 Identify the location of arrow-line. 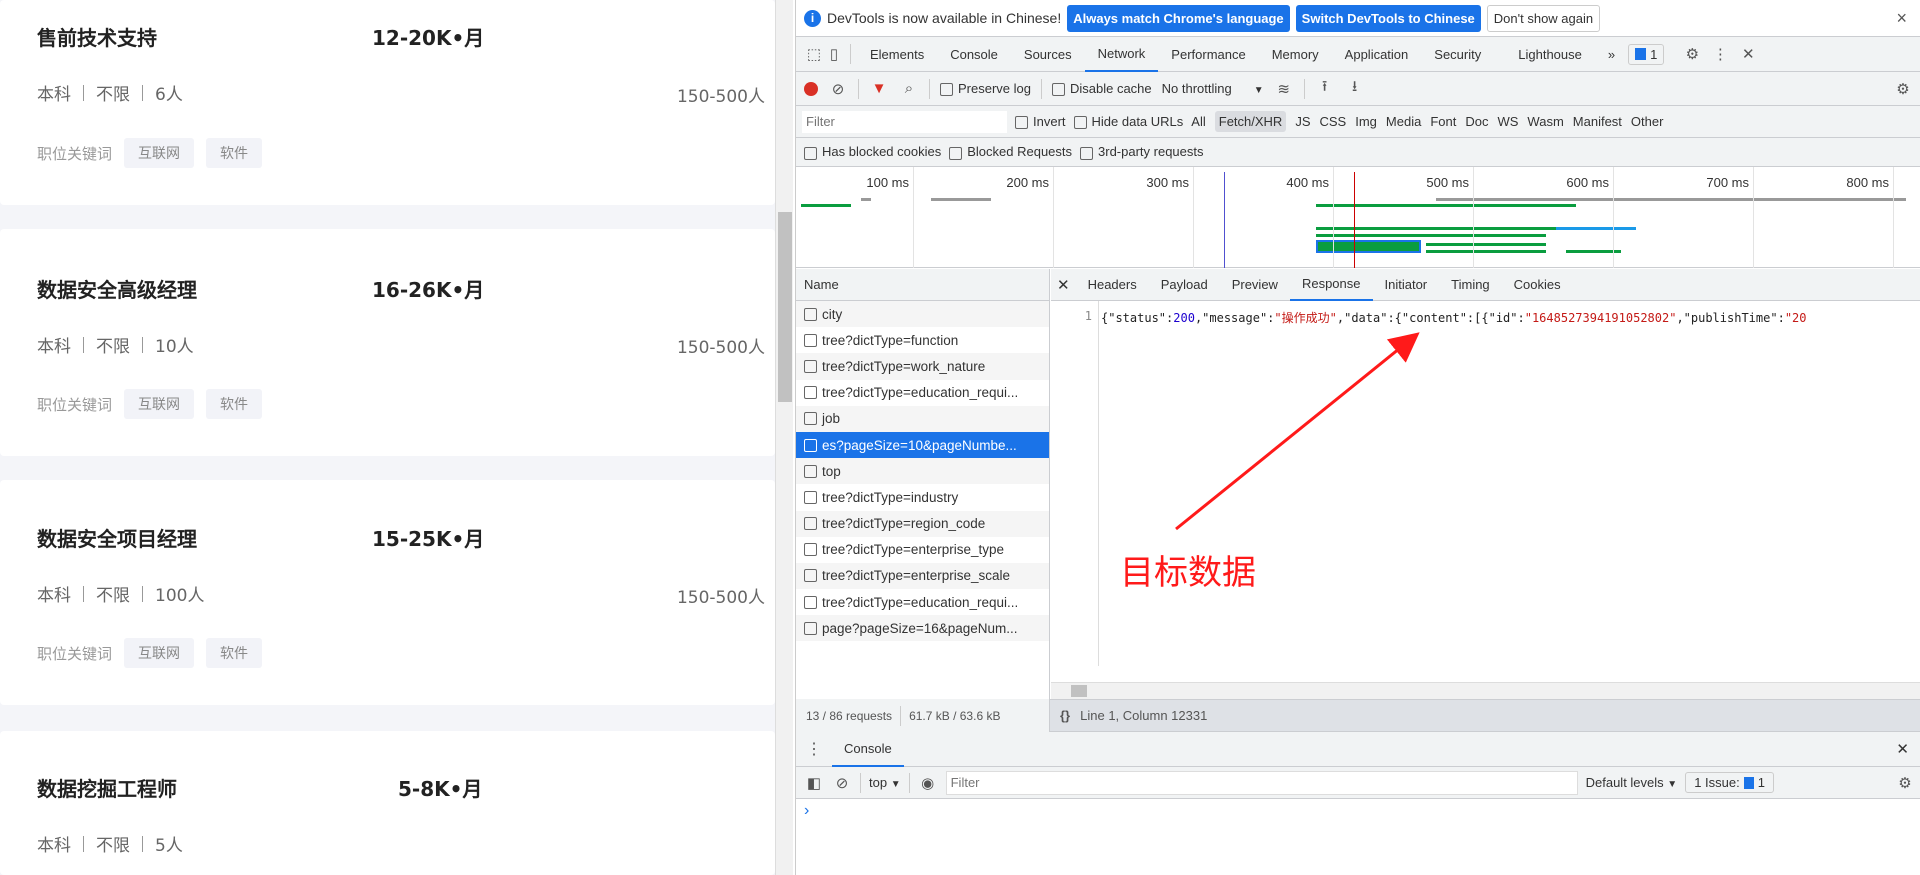
(1297, 431).